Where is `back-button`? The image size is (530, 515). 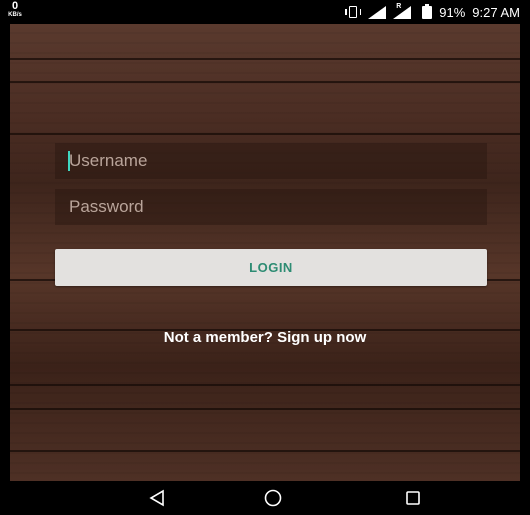
back-button is located at coordinates (157, 498).